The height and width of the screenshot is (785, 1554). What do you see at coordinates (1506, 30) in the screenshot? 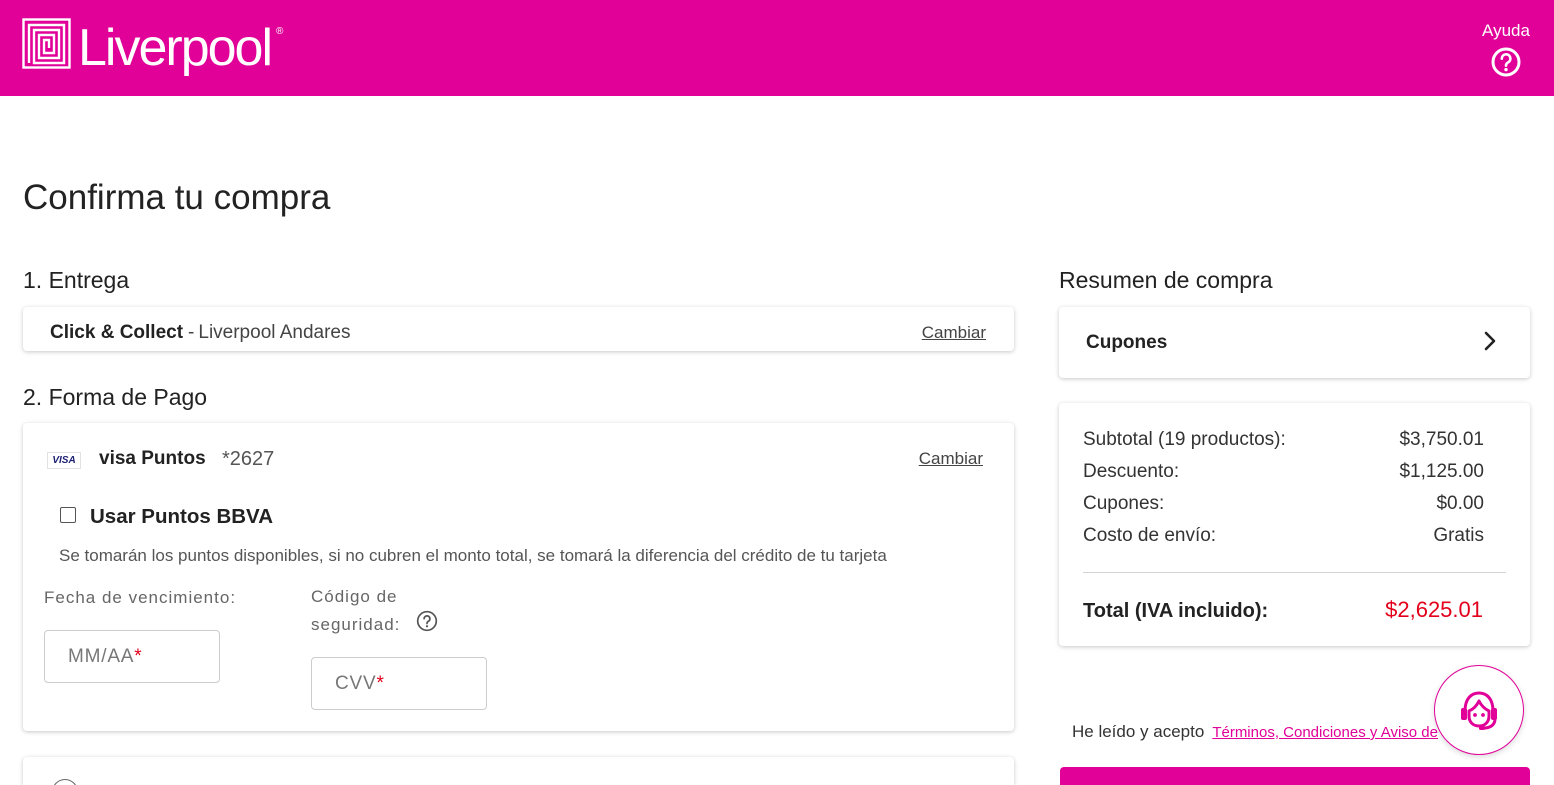
I see `help-label: Ayuda` at bounding box center [1506, 30].